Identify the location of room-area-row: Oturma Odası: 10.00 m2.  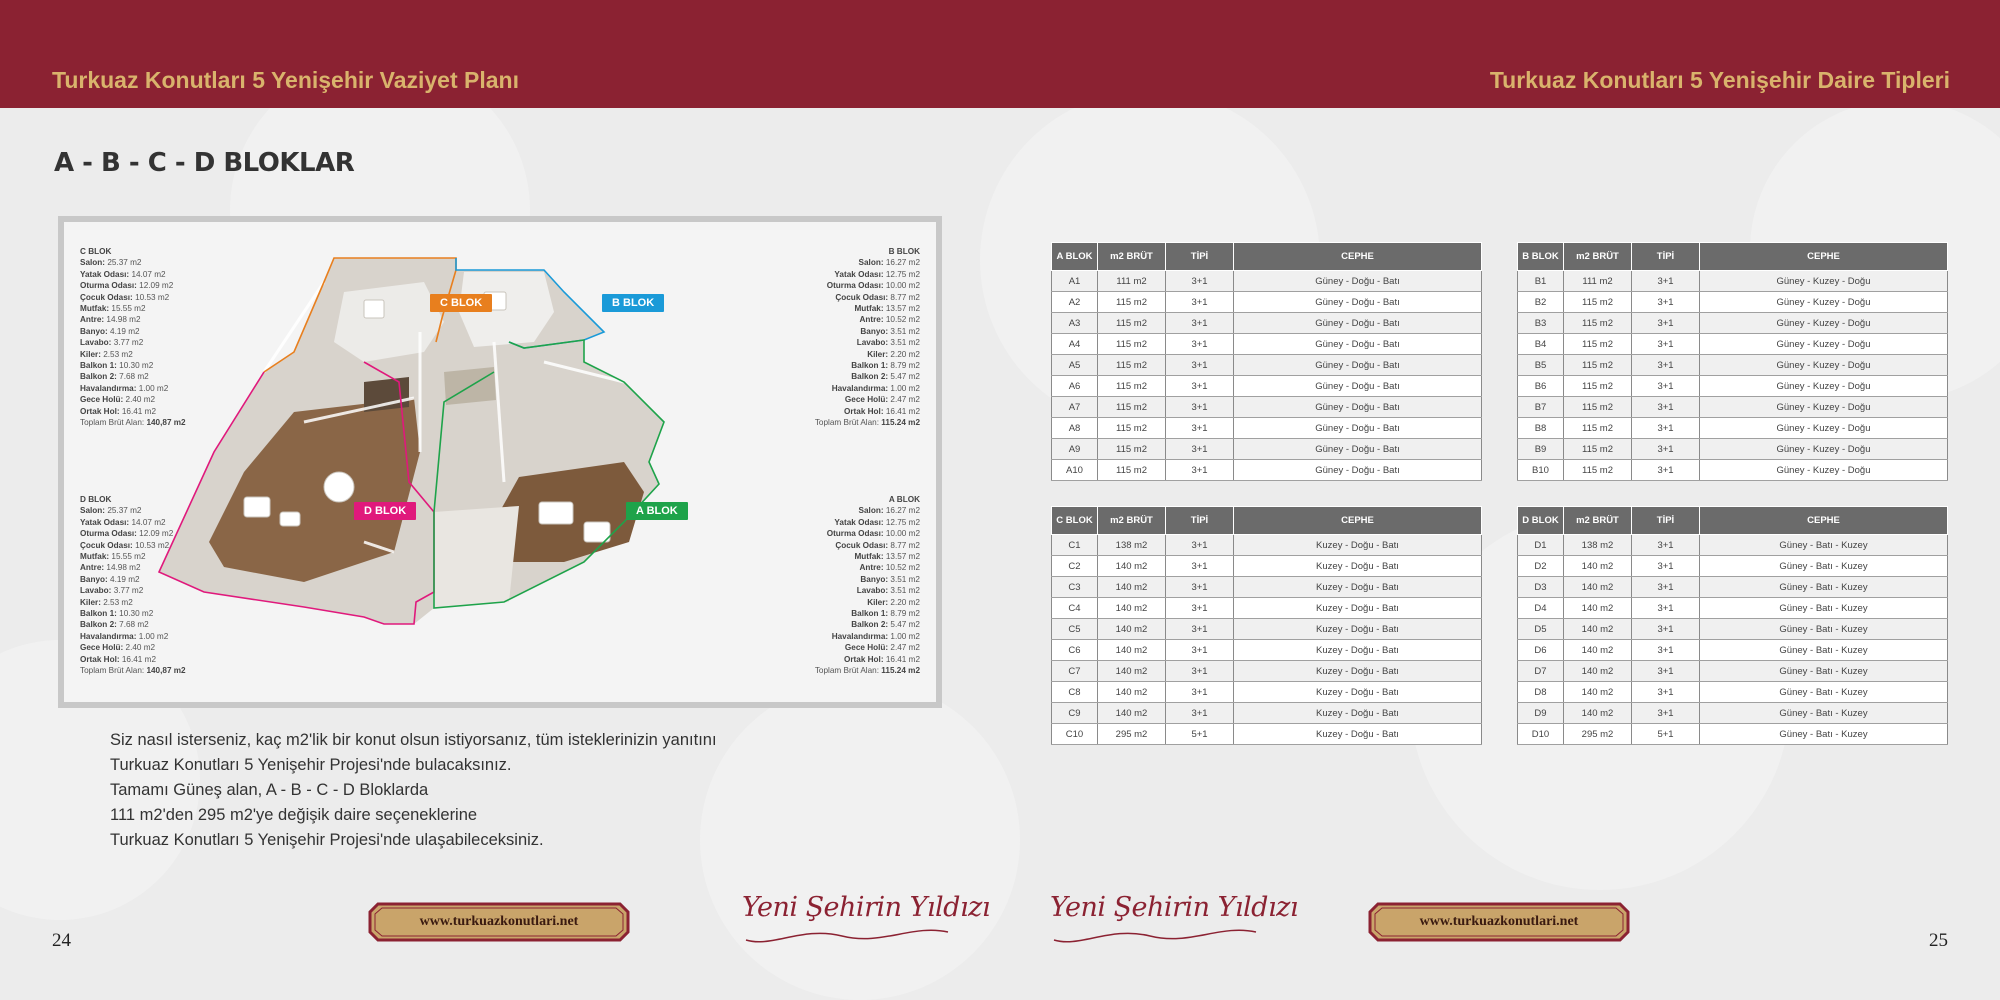
(867, 533).